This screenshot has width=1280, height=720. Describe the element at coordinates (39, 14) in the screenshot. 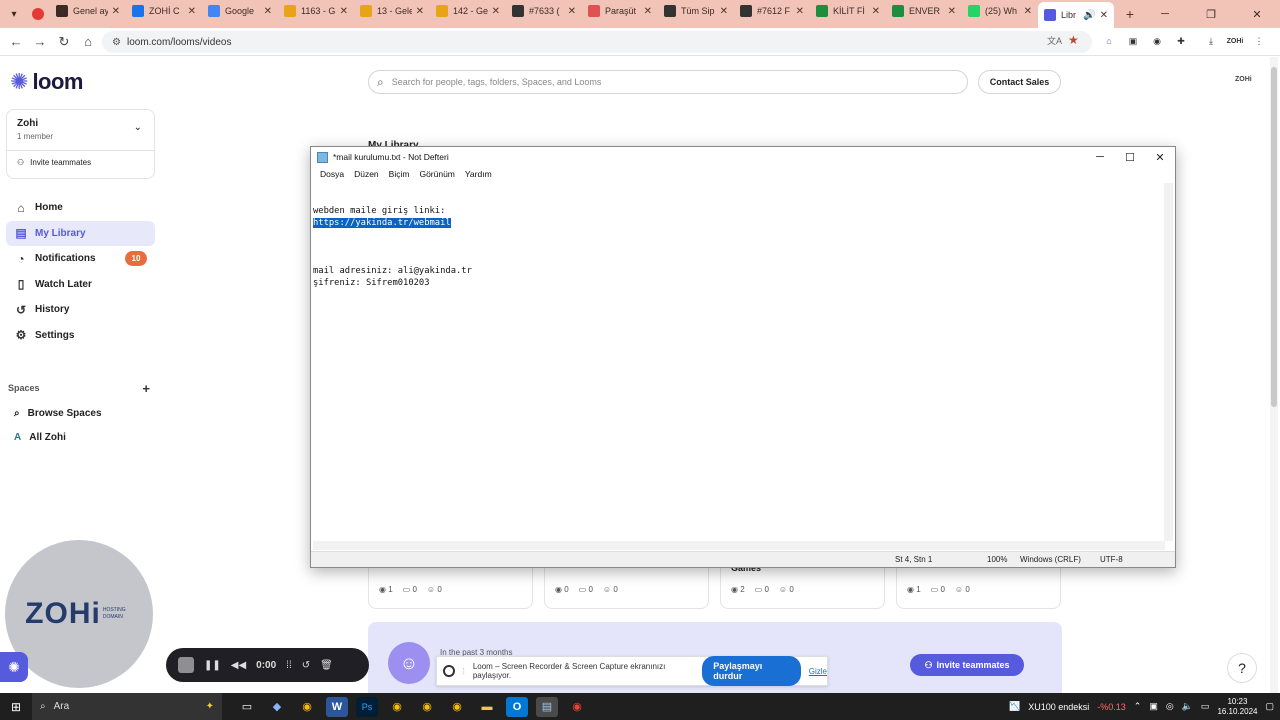

I see `tab-record` at that location.